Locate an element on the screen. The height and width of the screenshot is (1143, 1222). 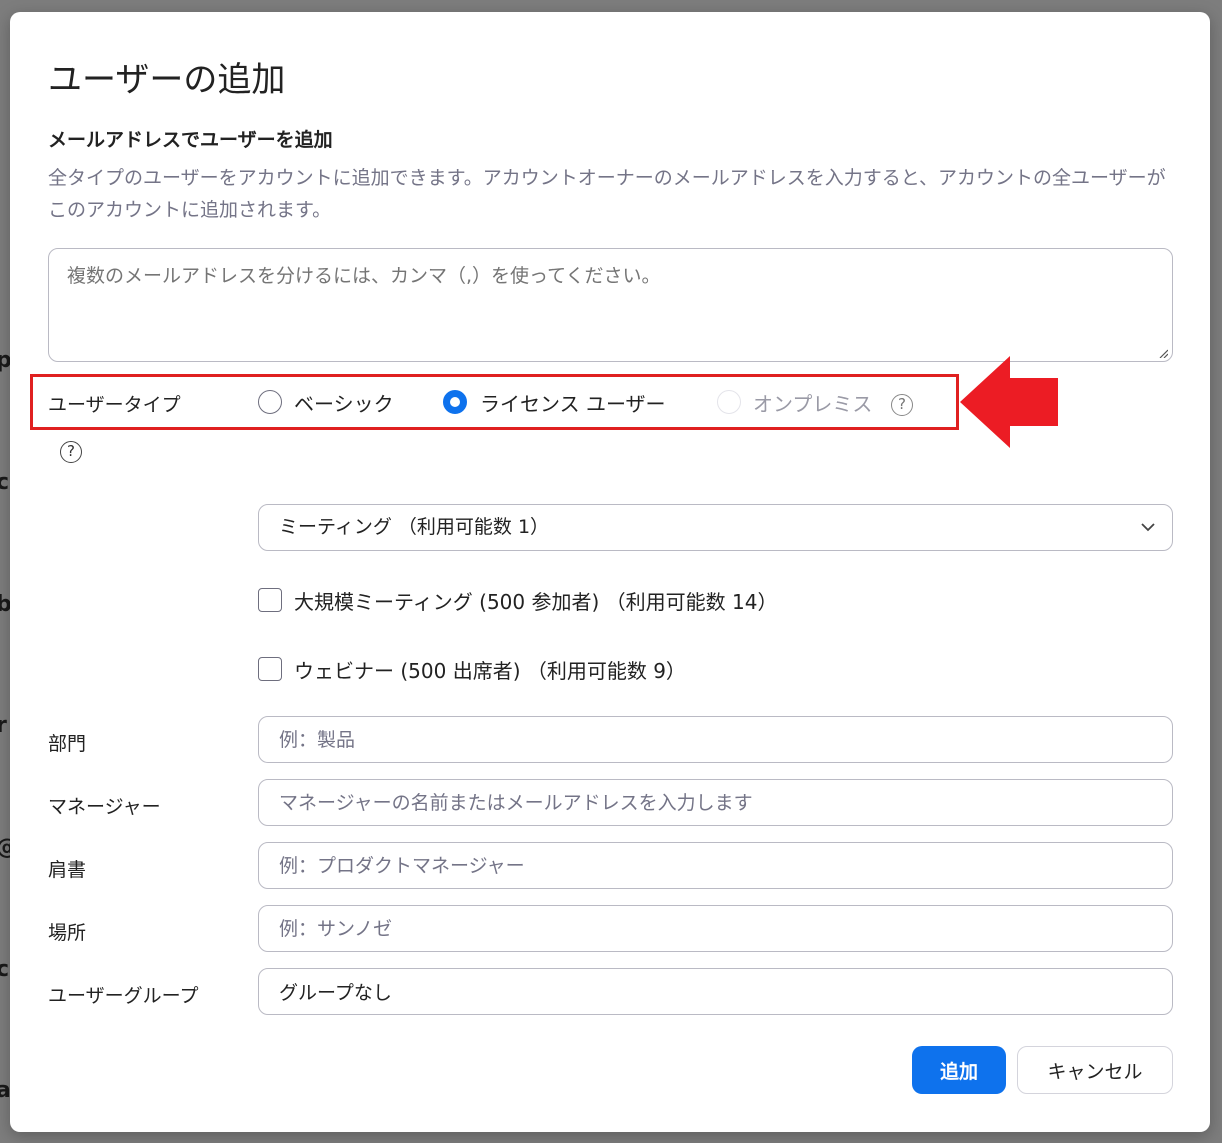
user-type-label: ユーザータイプ is located at coordinates (114, 405).